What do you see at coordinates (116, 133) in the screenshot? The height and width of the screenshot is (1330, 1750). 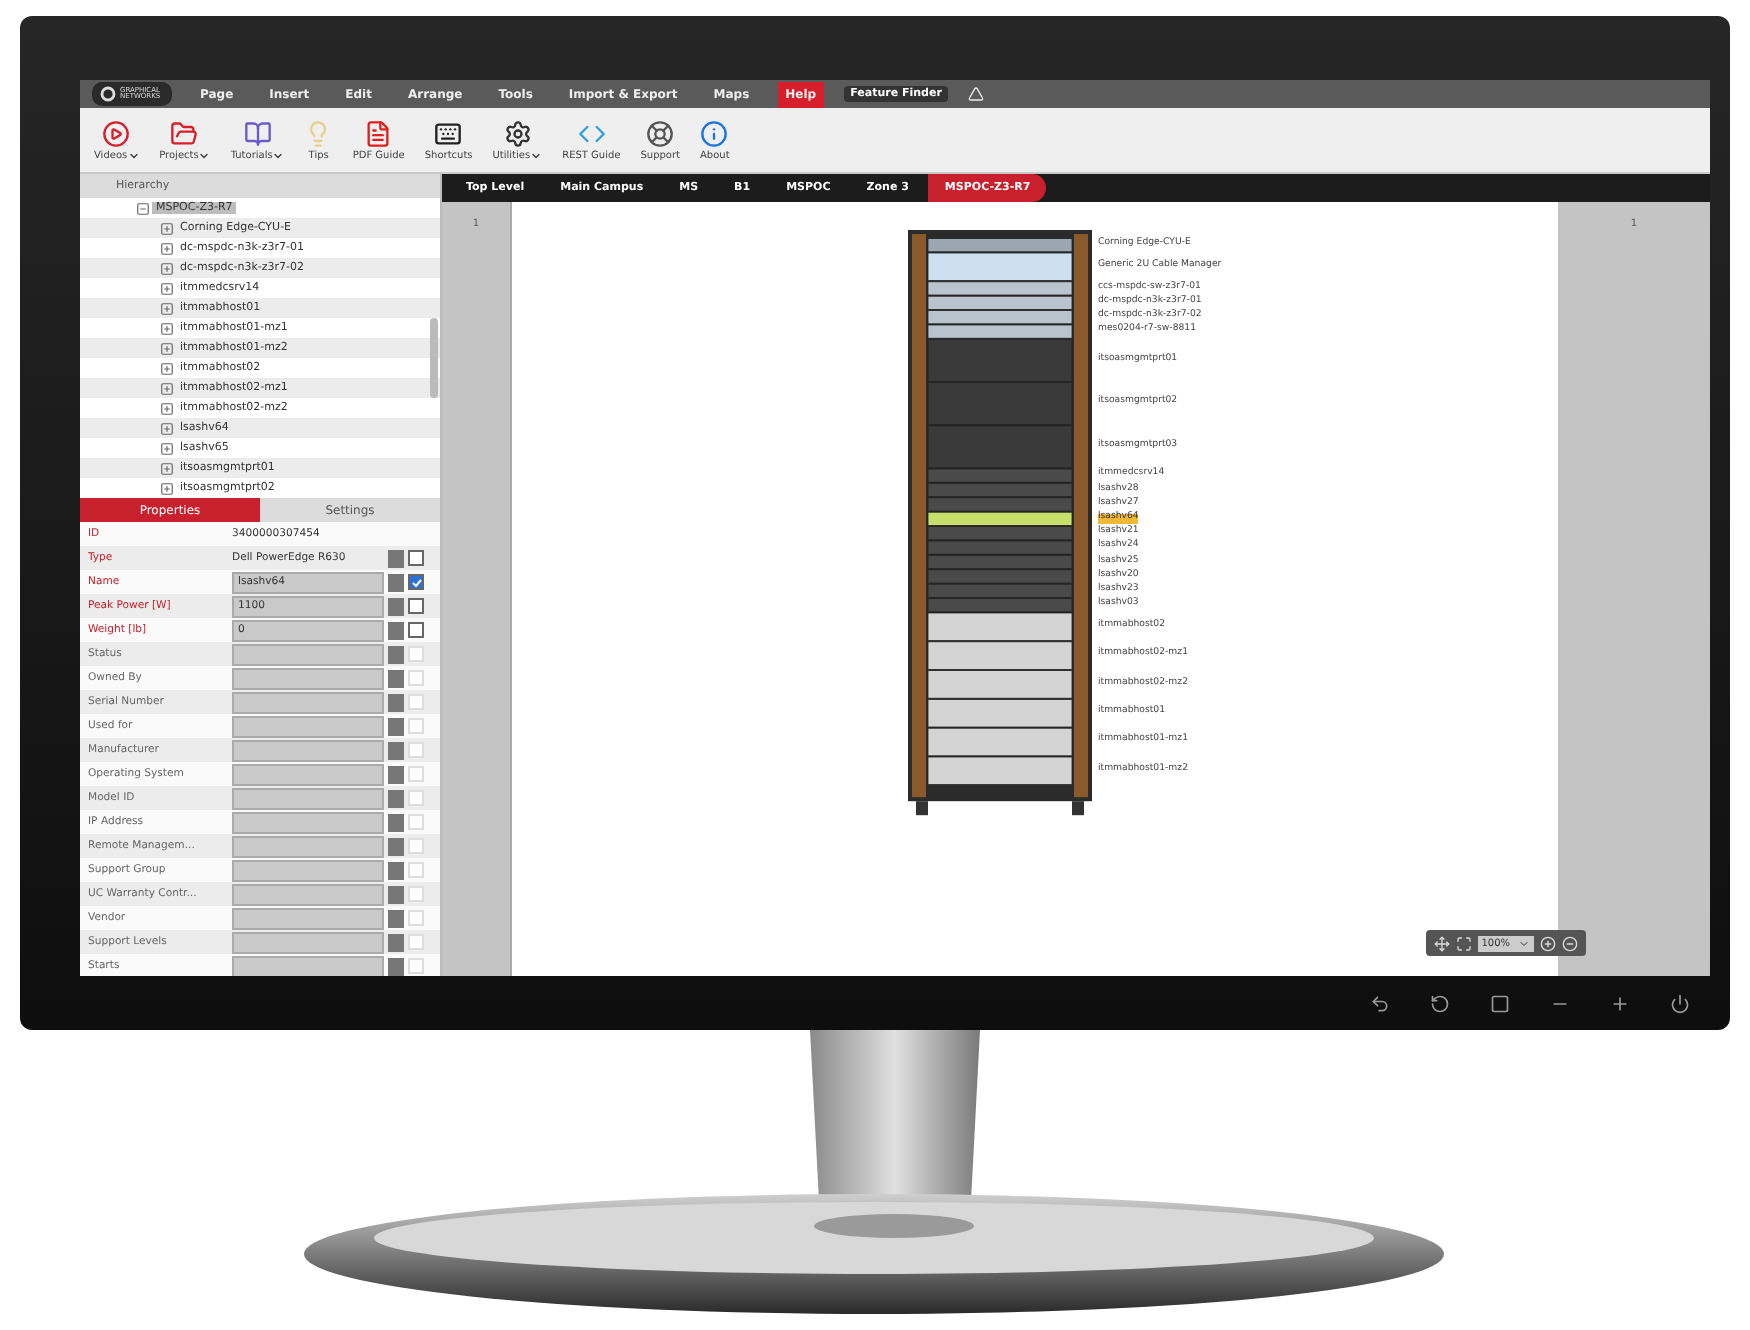 I see `play-icon` at bounding box center [116, 133].